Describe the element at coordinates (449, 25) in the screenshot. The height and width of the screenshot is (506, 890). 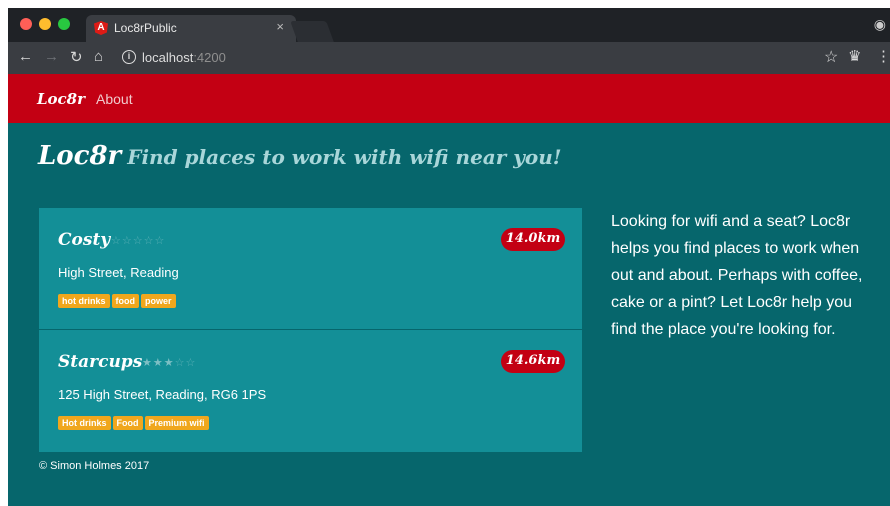
I see `tab-strip: A Loc8rPublic × ◉` at that location.